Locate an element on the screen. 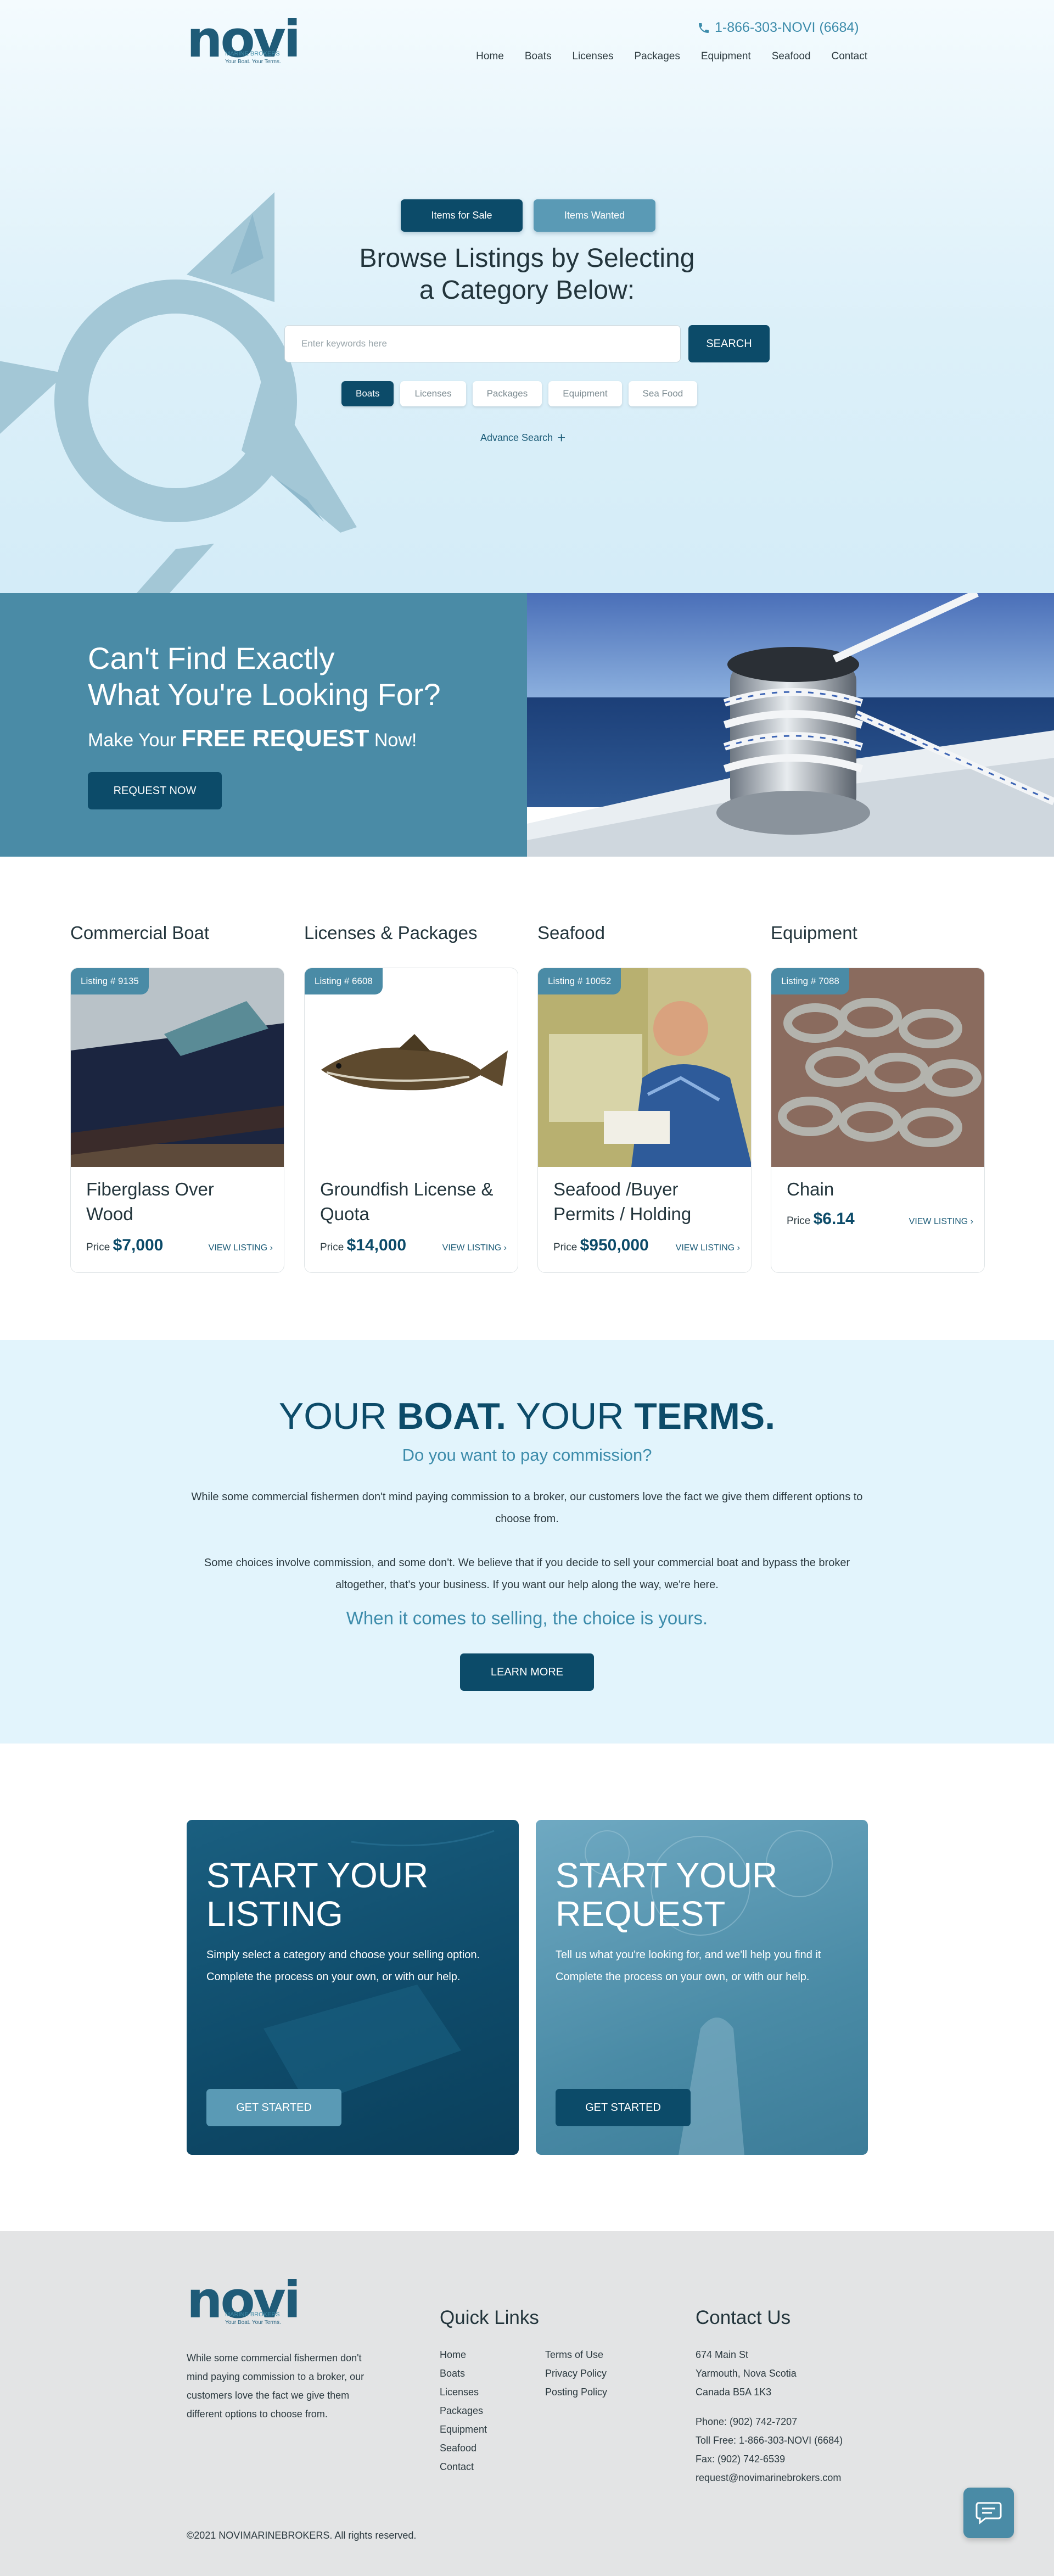 Image resolution: width=1054 pixels, height=2576 pixels. column-title-equipment: Equipment is located at coordinates (814, 933).